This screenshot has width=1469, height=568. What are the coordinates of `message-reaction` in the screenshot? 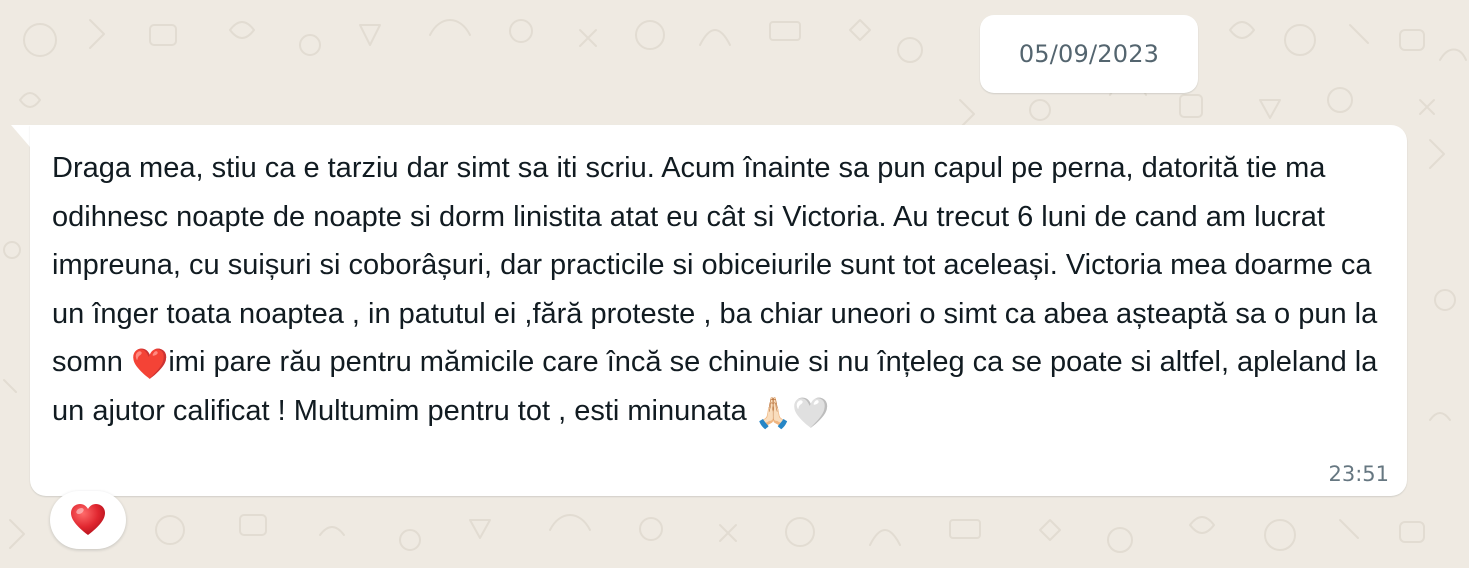 It's located at (88, 520).